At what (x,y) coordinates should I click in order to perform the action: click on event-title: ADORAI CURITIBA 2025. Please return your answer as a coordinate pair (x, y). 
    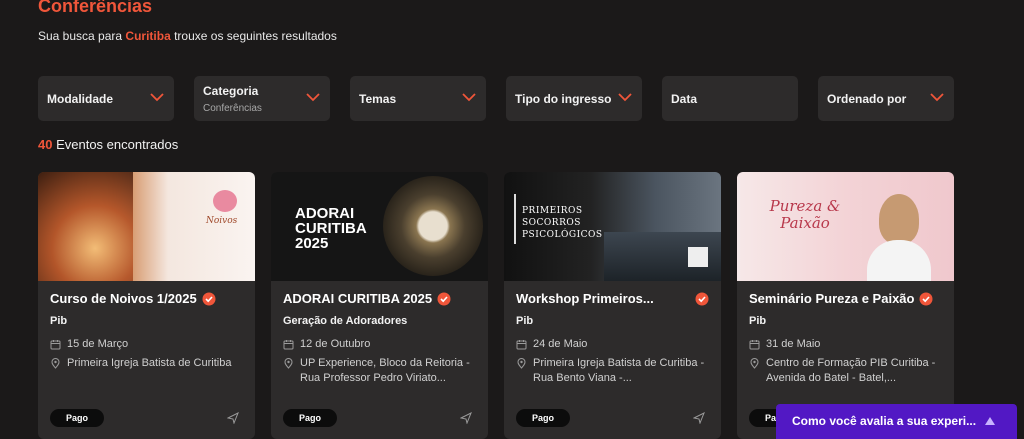
    Looking at the image, I should click on (367, 298).